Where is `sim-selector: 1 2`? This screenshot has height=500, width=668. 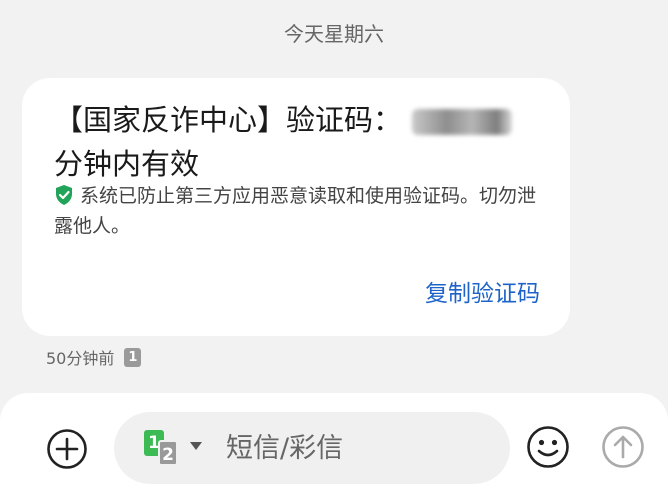 sim-selector: 1 2 is located at coordinates (179, 448).